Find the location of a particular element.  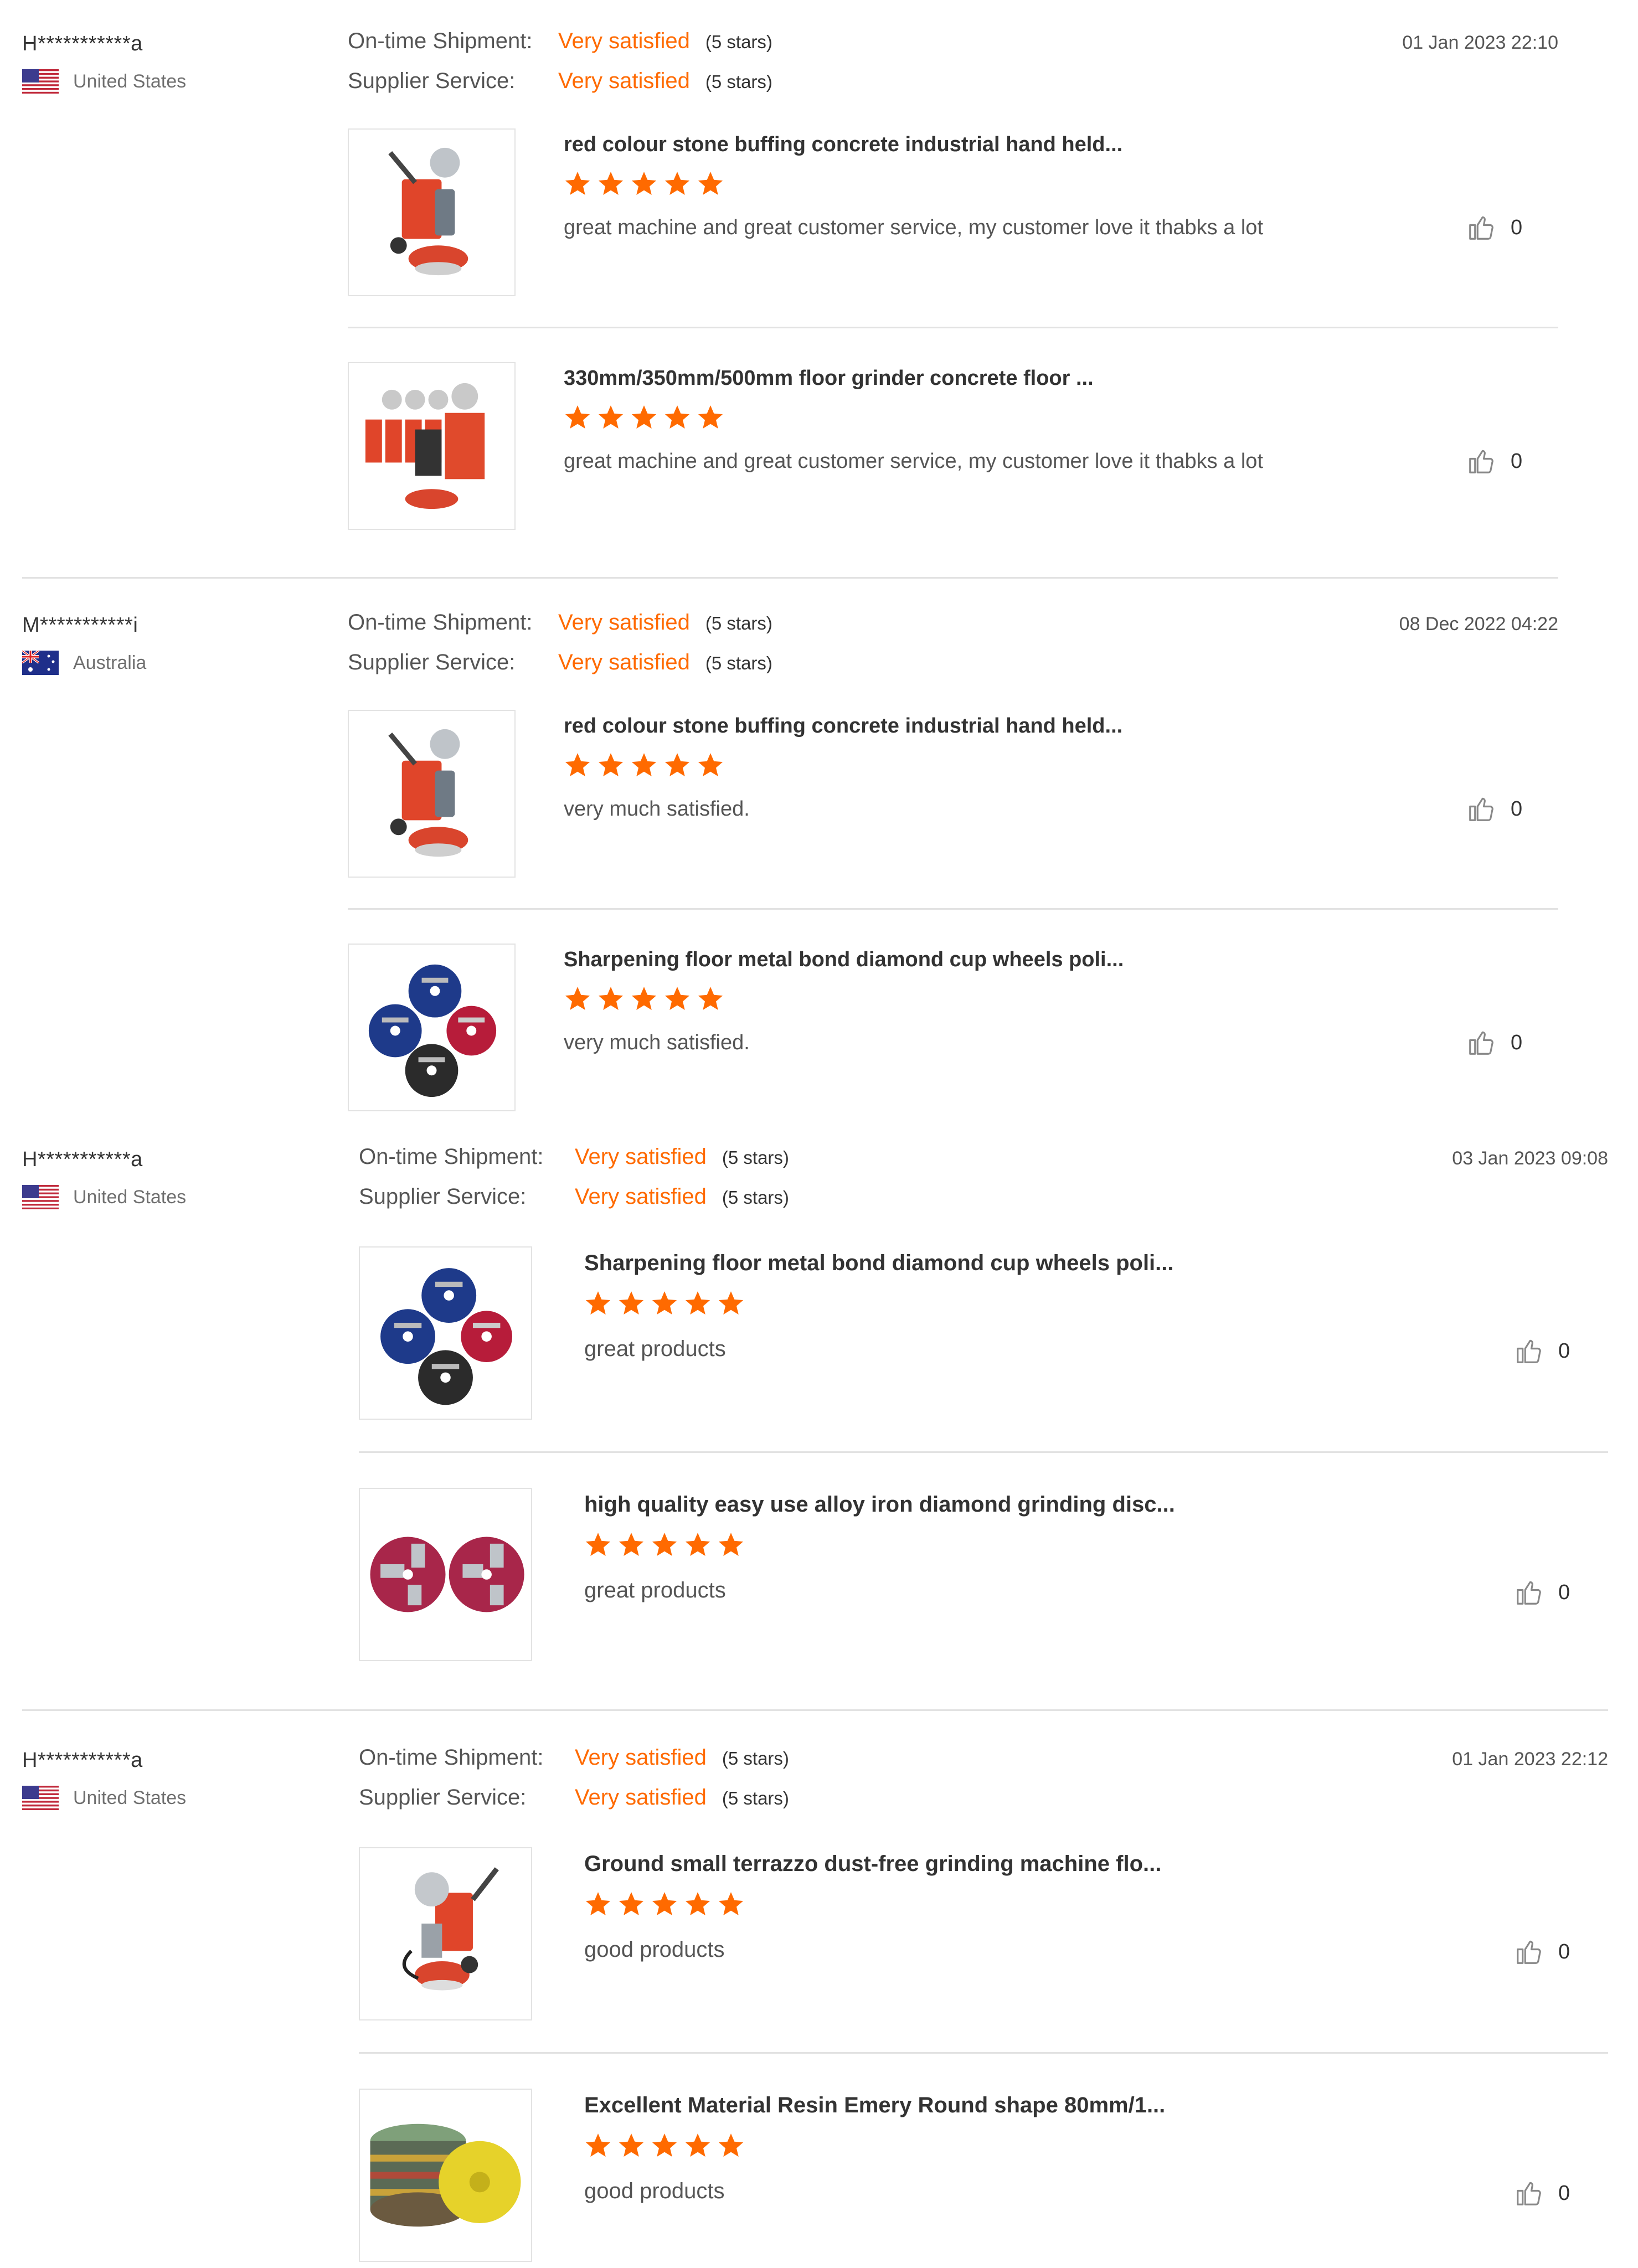

row-of-grinders-icon is located at coordinates (425, 446).